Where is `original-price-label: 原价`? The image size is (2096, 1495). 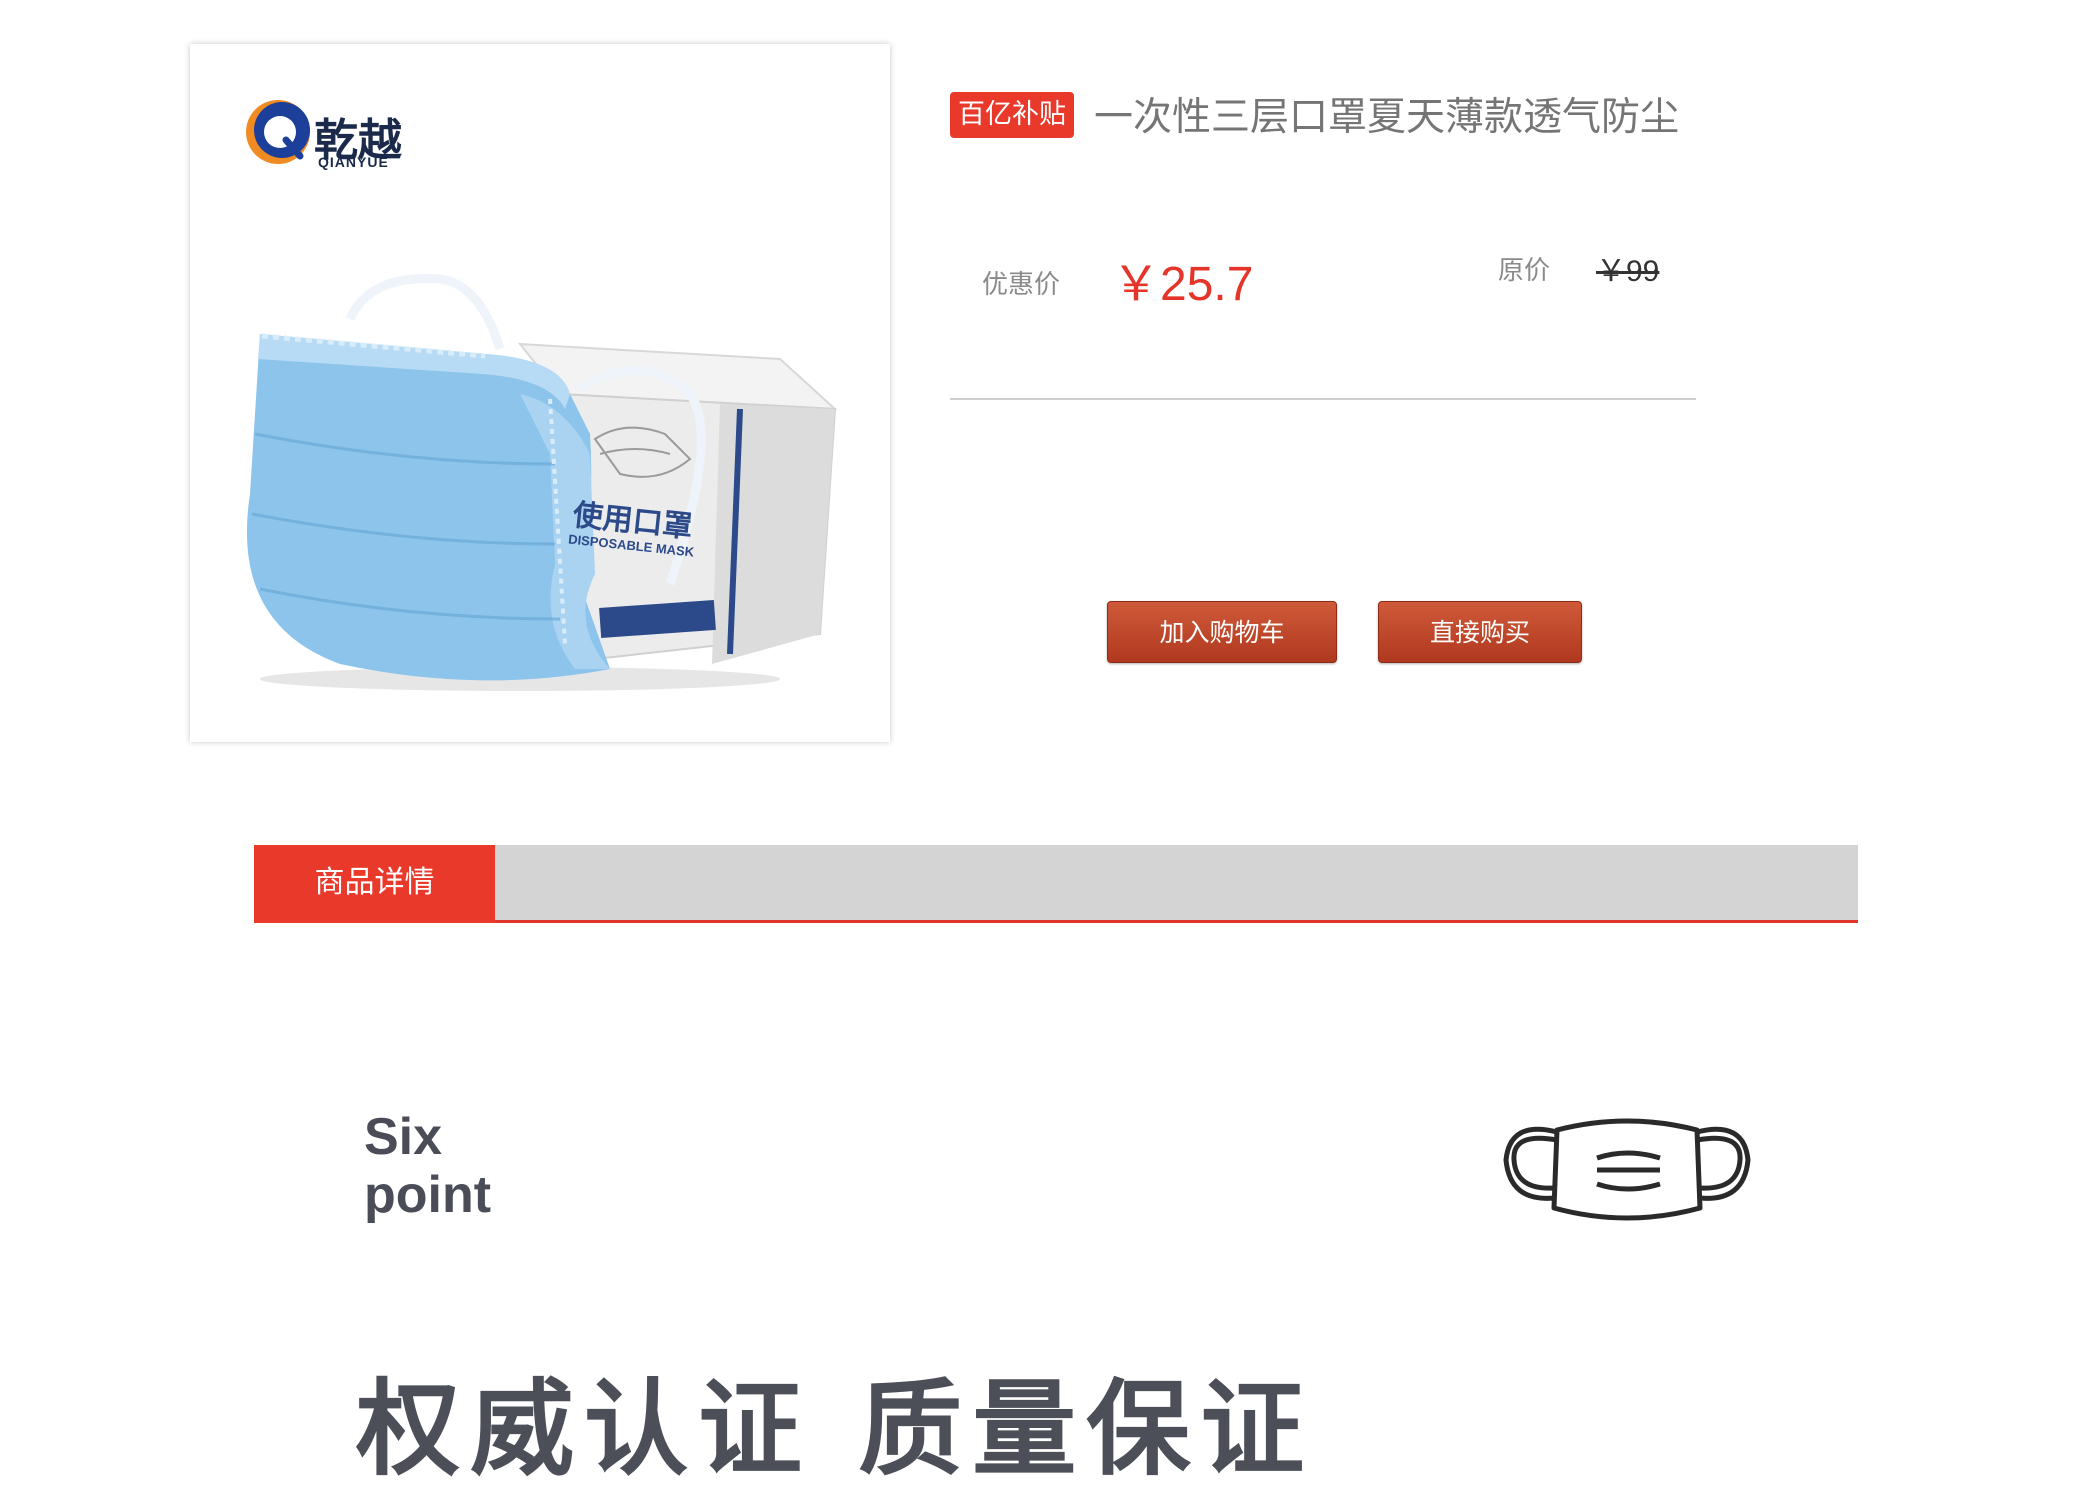
original-price-label: 原价 is located at coordinates (1524, 271).